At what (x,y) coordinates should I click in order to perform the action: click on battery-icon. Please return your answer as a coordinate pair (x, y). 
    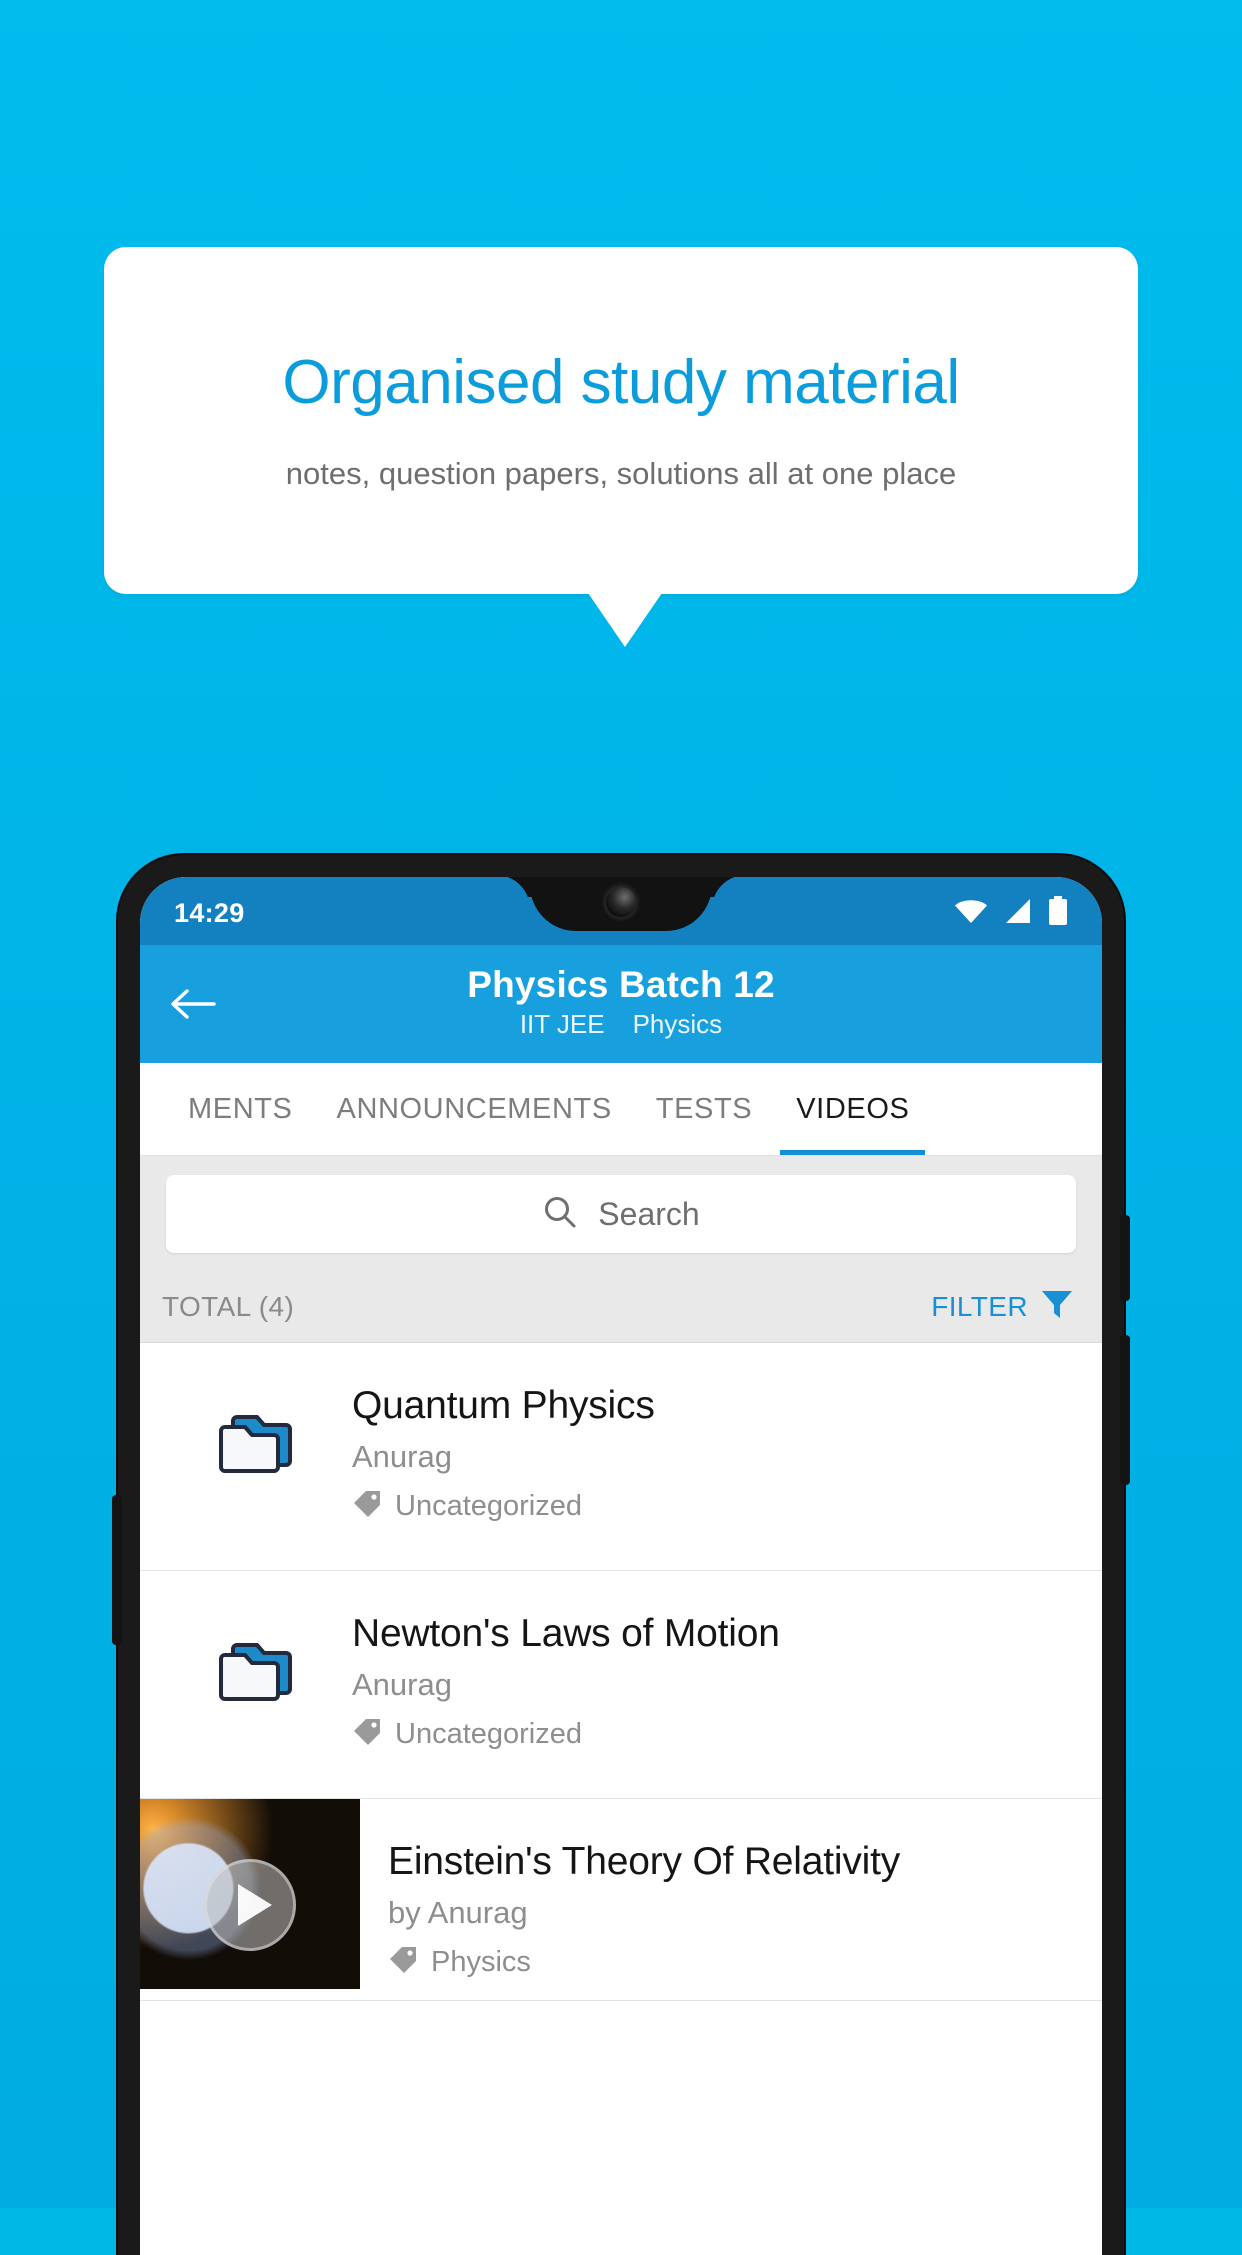
    Looking at the image, I should click on (1058, 913).